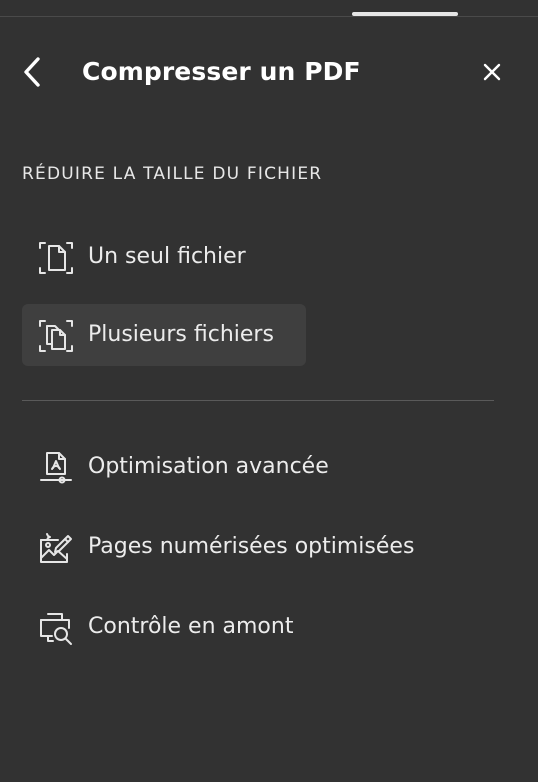  I want to click on option-optimized-scanned-pages: Pages numérisées optimisées, so click(262, 547).